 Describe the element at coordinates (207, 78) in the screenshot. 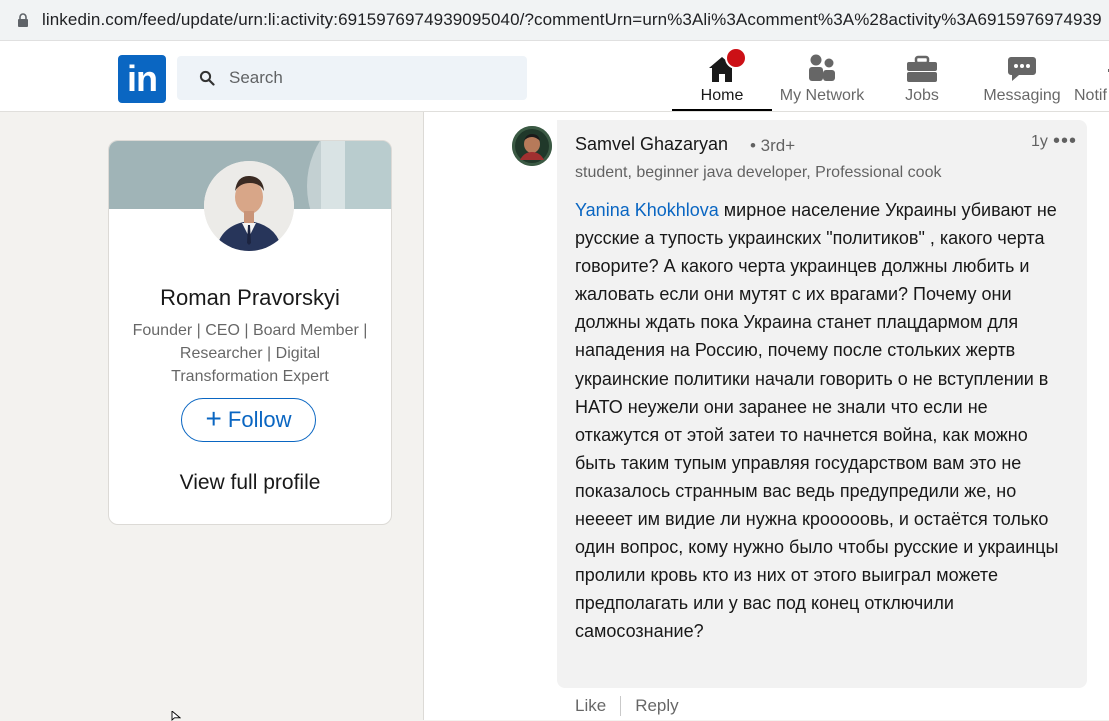

I see `search-icon` at that location.